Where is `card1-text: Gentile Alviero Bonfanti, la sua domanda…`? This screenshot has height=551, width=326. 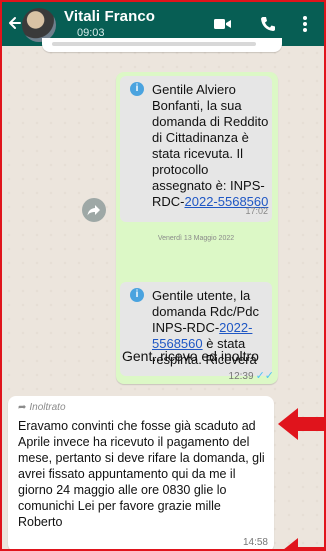
card1-text: Gentile Alviero Bonfanti, la sua domanda… is located at coordinates (211, 146).